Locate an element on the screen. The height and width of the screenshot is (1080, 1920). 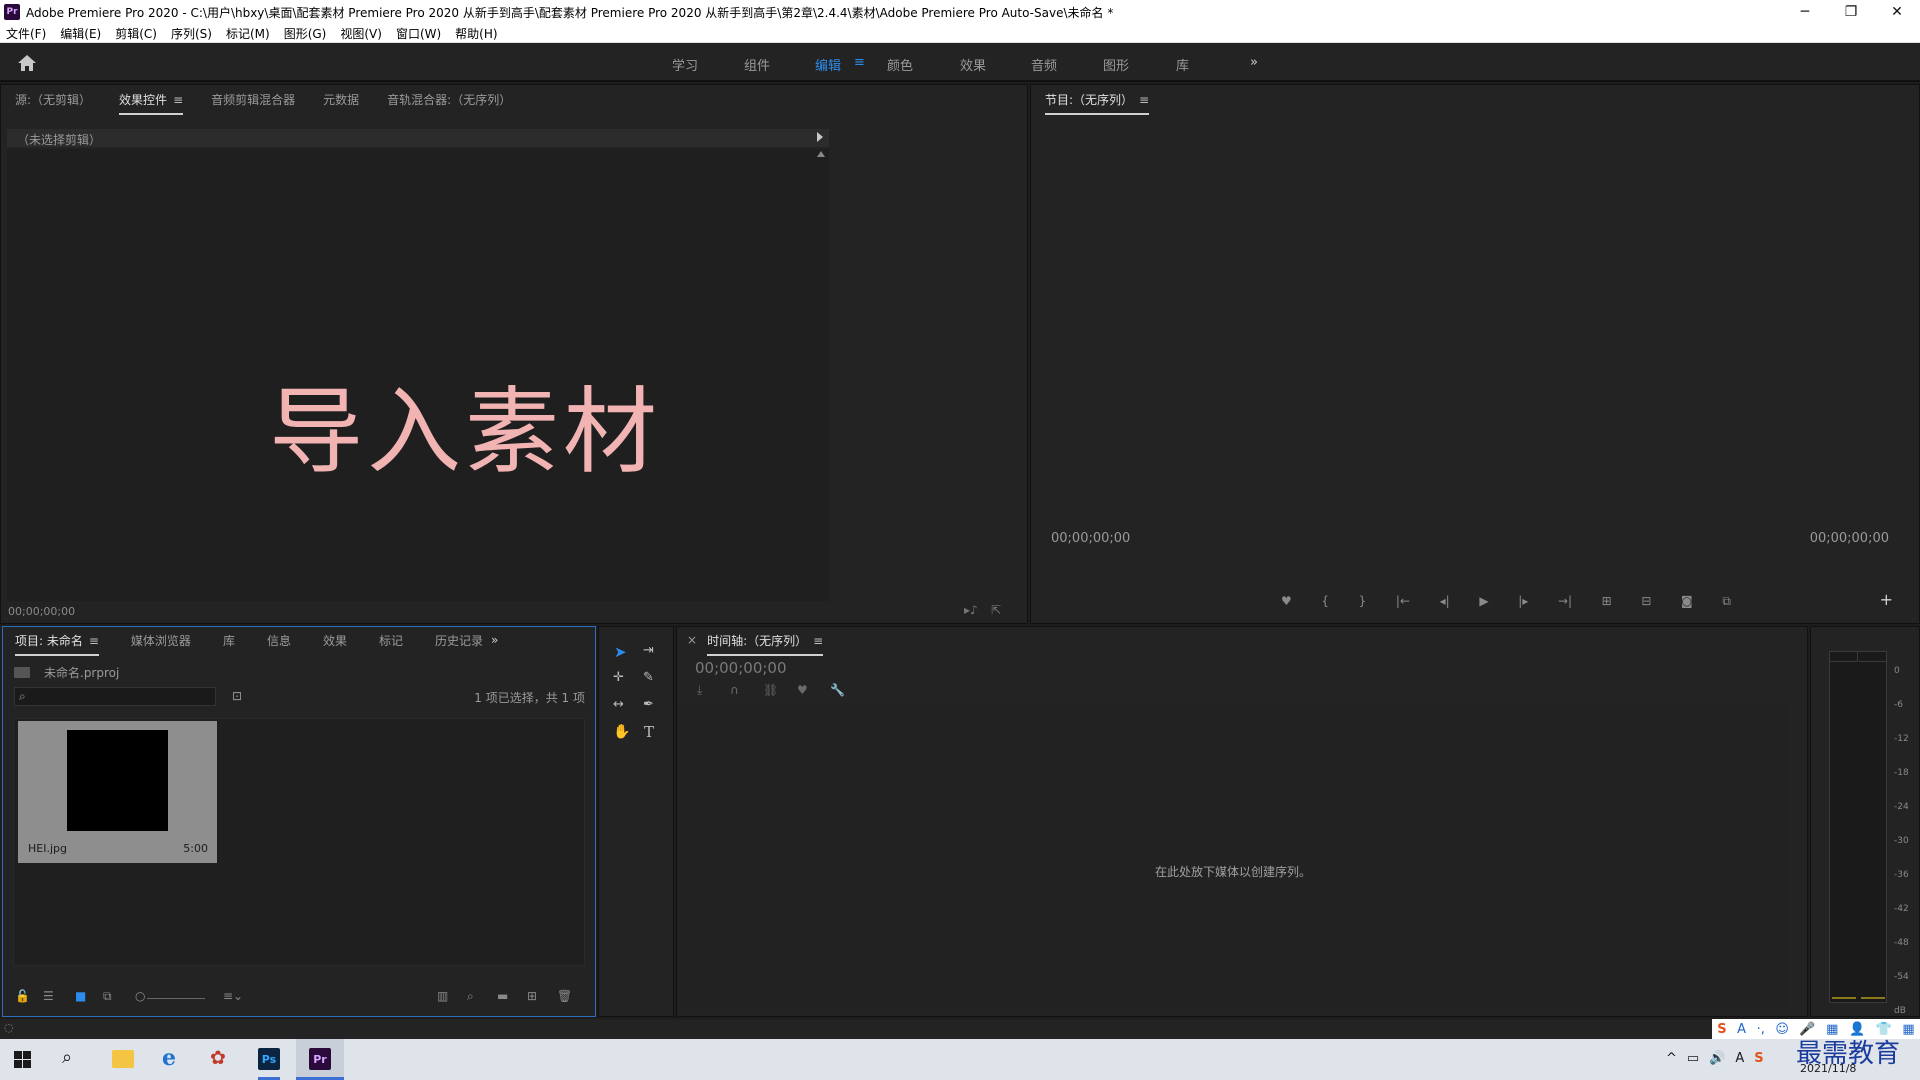
selection-tool-icon: ➤ is located at coordinates (620, 652).